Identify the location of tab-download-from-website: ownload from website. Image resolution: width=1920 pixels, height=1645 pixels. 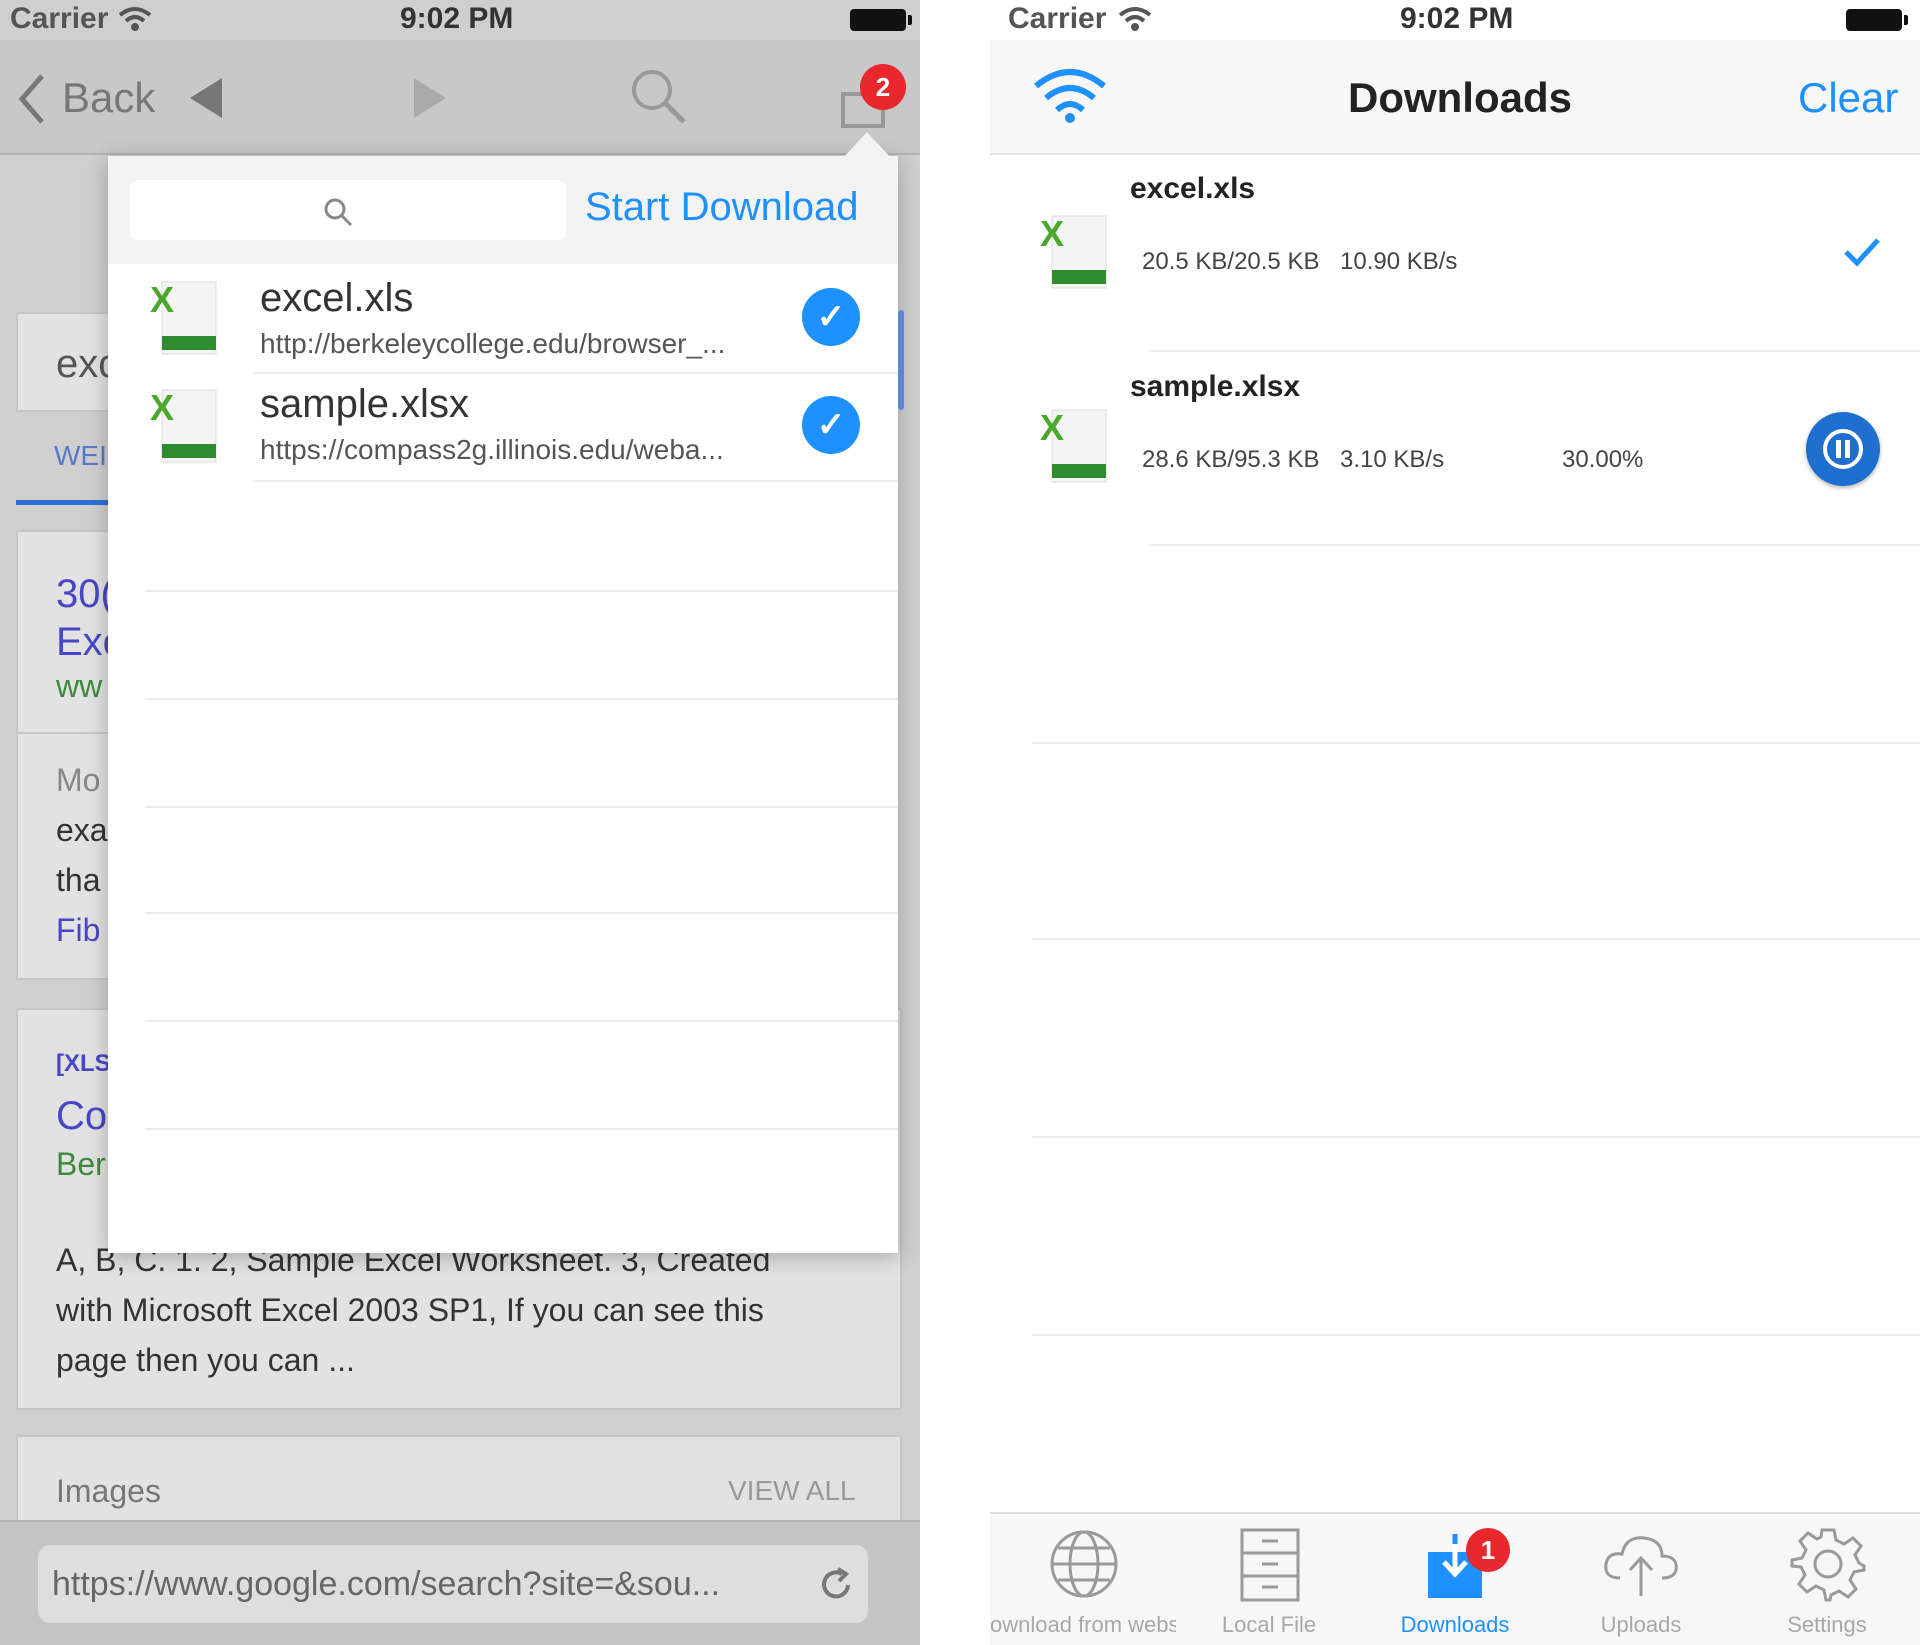
(1083, 1580).